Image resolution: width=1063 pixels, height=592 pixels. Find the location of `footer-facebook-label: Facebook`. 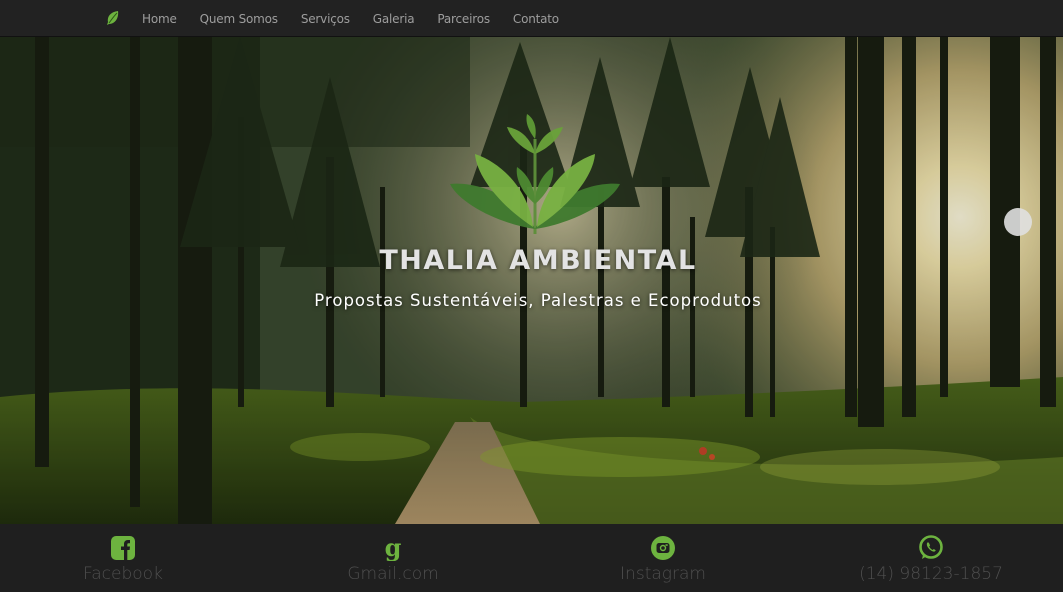

footer-facebook-label: Facebook is located at coordinates (123, 574).